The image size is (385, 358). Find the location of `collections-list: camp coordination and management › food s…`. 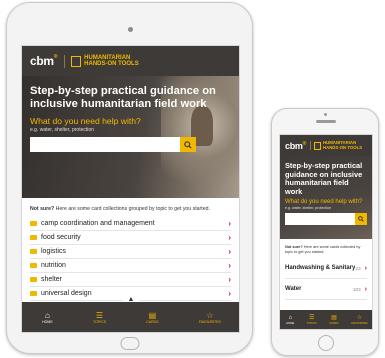

collections-list: camp coordination and management › food s… is located at coordinates (130, 259).